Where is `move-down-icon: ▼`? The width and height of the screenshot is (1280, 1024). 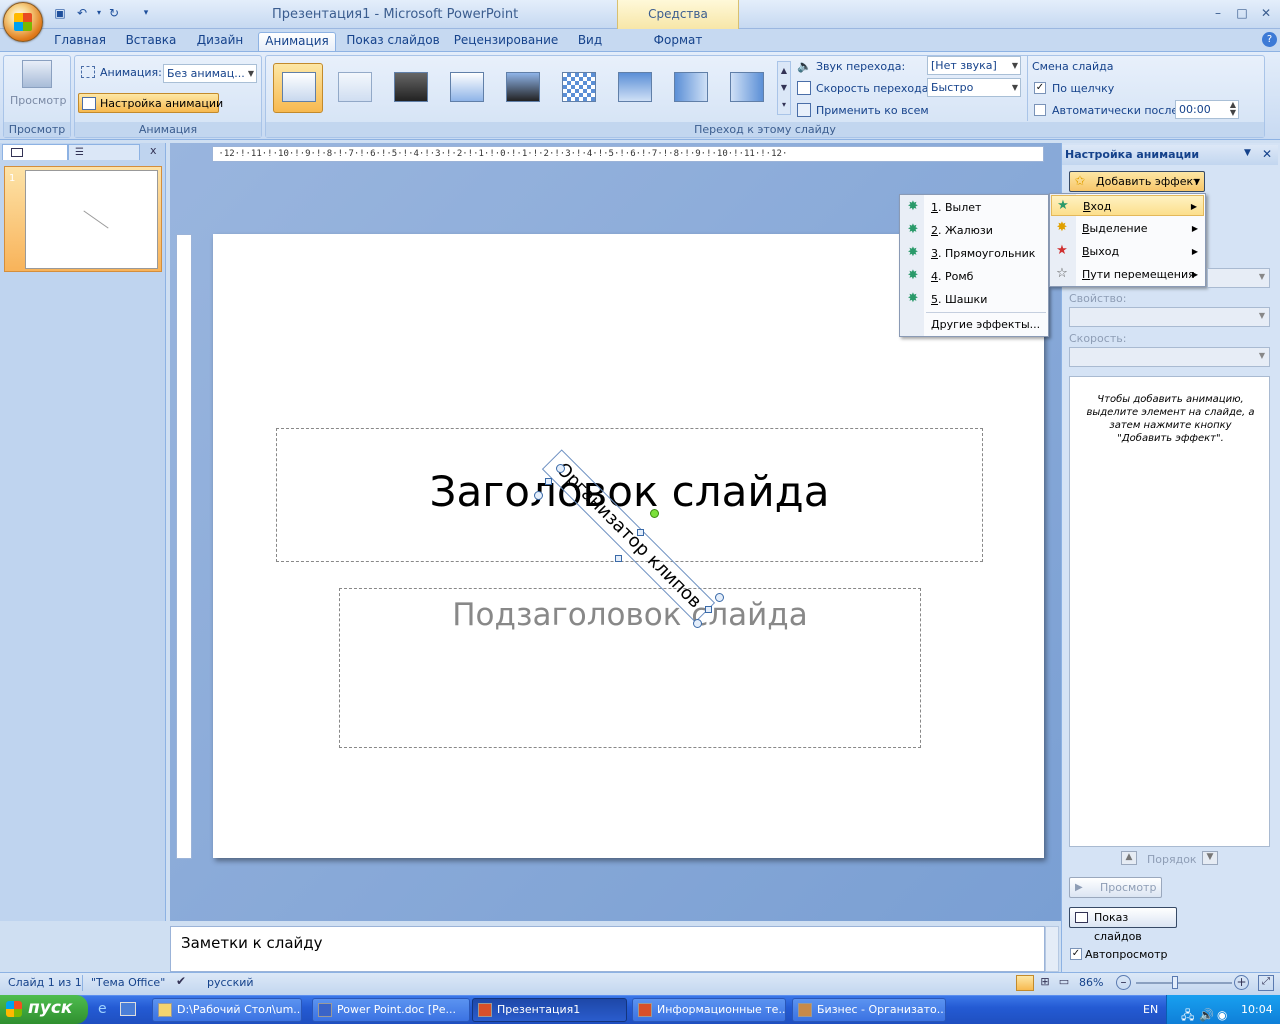 move-down-icon: ▼ is located at coordinates (1210, 858).